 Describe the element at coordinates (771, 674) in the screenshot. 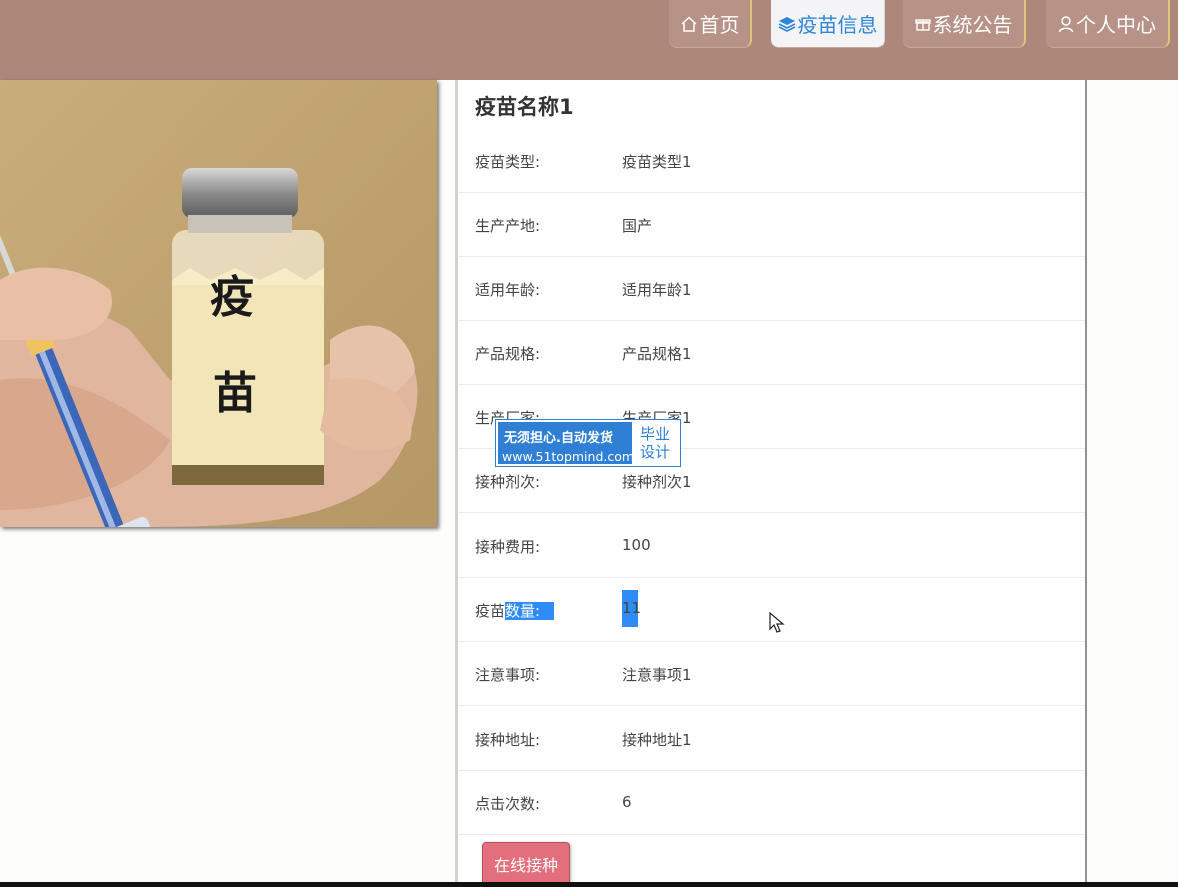

I see `detail-row-notes: 注意事项: 注意事项1` at that location.